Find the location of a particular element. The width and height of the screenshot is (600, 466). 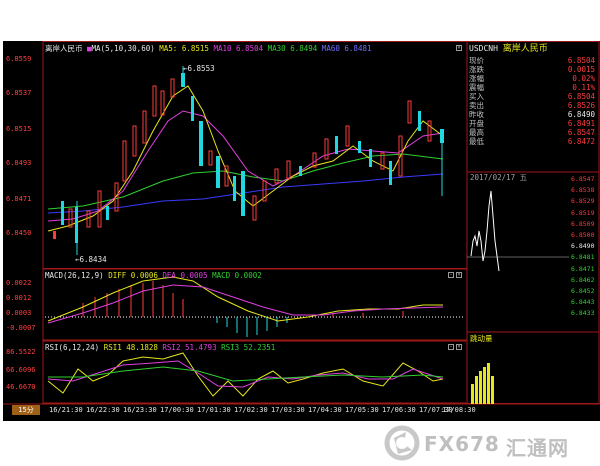

intraday-tick: 6.8538 is located at coordinates (583, 190).